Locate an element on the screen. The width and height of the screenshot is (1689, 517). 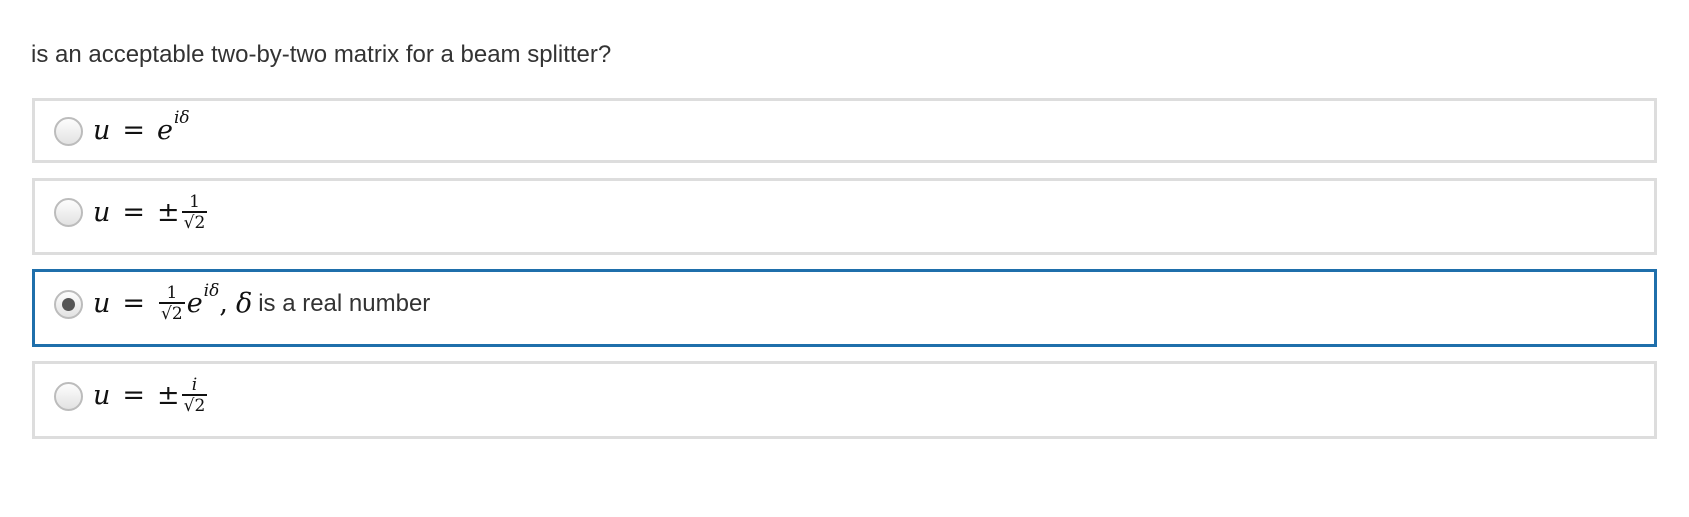
choice-math: u = ± i √2 is located at coordinates (151, 396).